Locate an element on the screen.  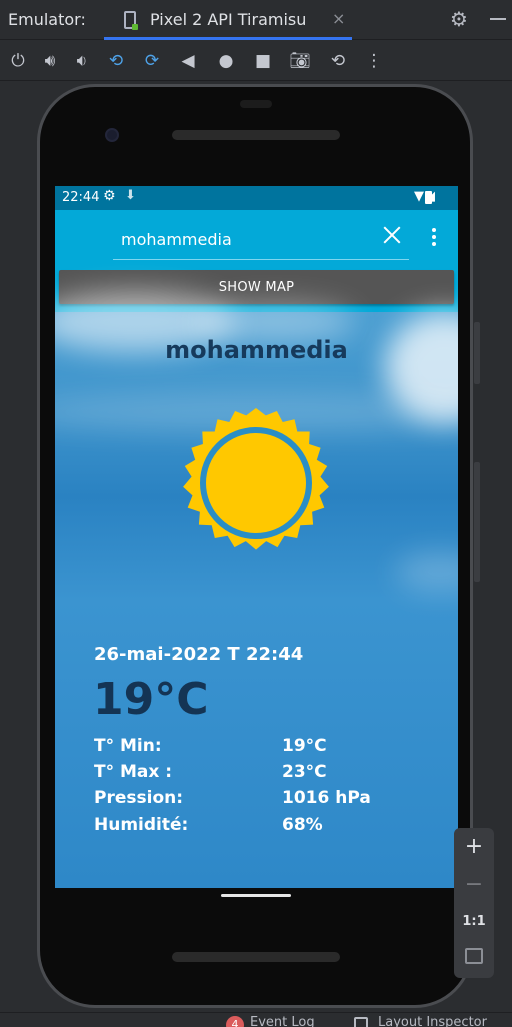
clear-search-icon is located at coordinates (392, 235).